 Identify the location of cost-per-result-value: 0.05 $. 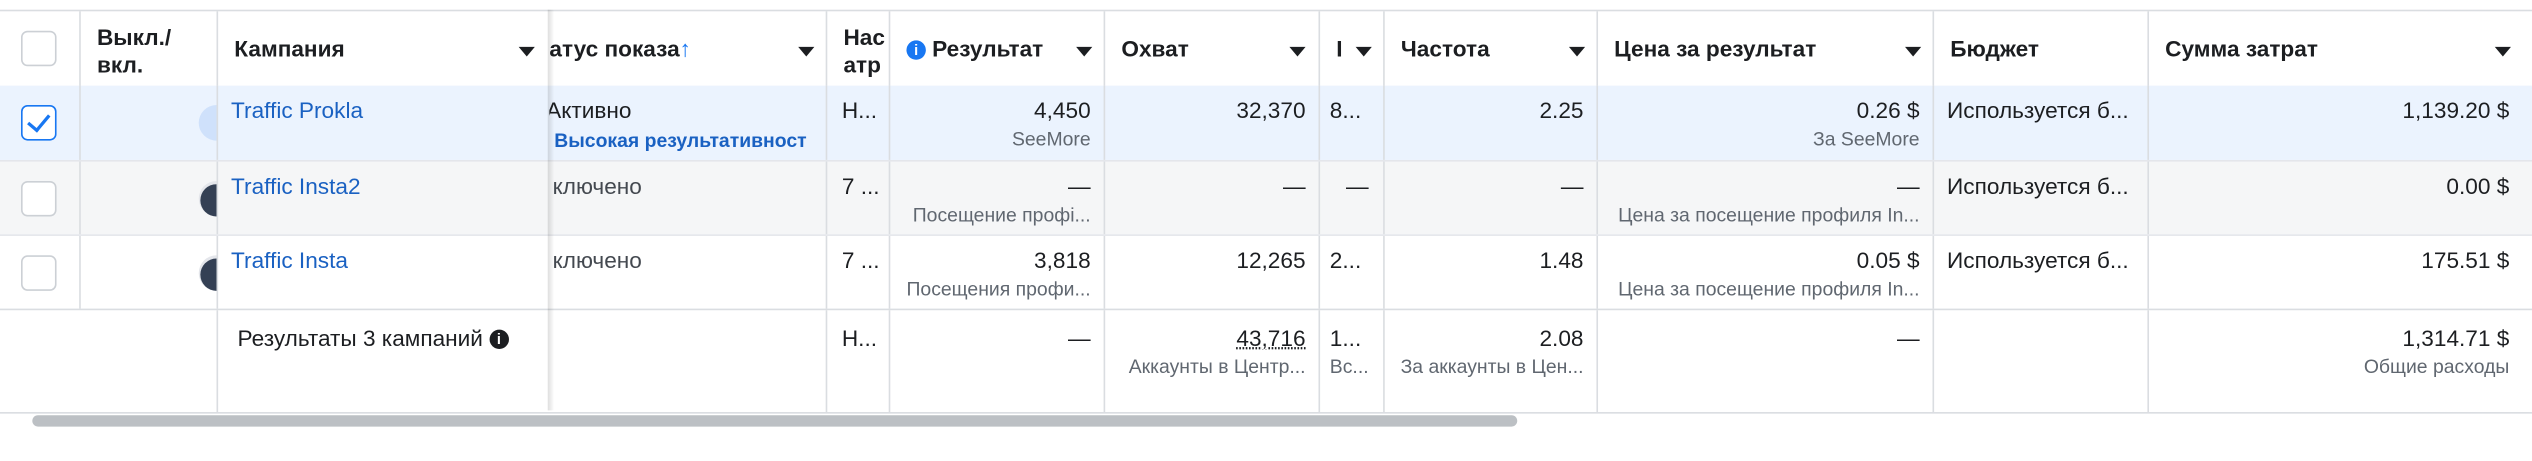
(1888, 260).